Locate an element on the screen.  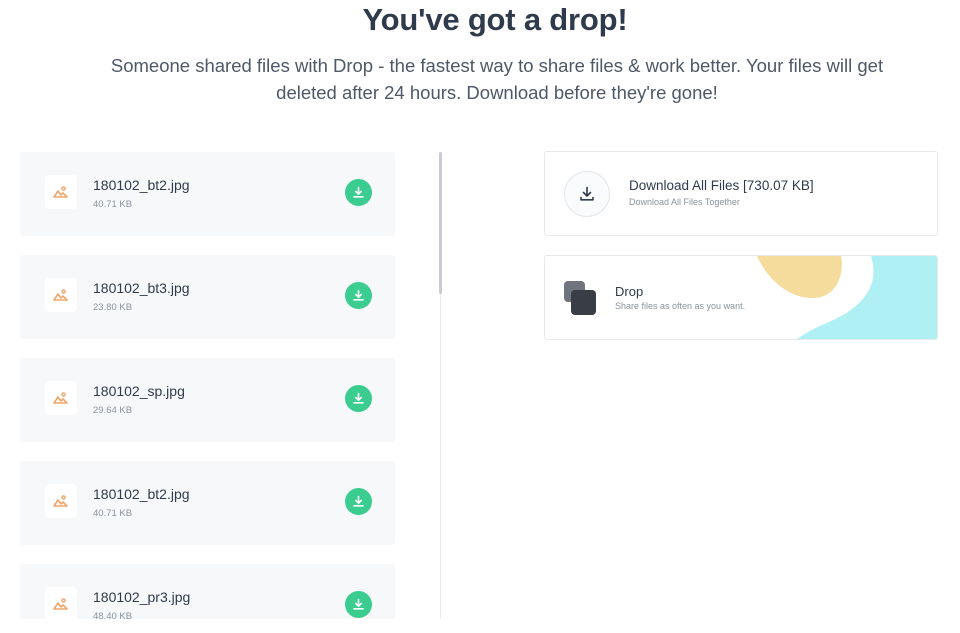
file-card: 180102_bt3.jpg 23.80 KB is located at coordinates (207, 297).